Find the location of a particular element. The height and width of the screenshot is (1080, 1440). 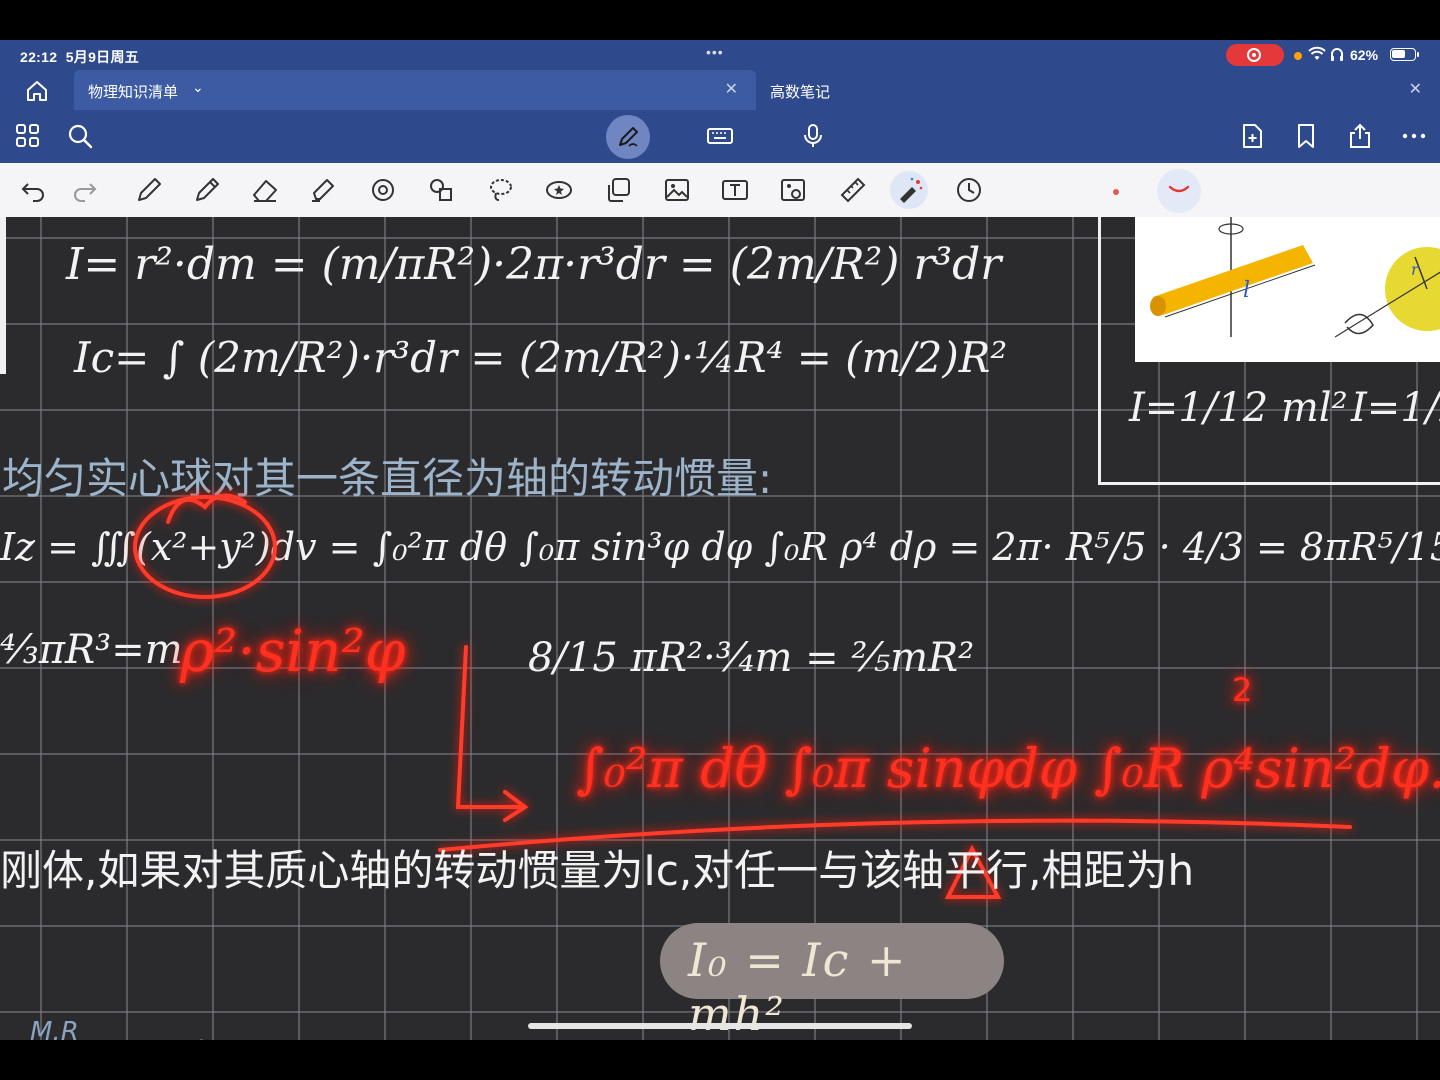

scan-document-icon is located at coordinates (793, 190).